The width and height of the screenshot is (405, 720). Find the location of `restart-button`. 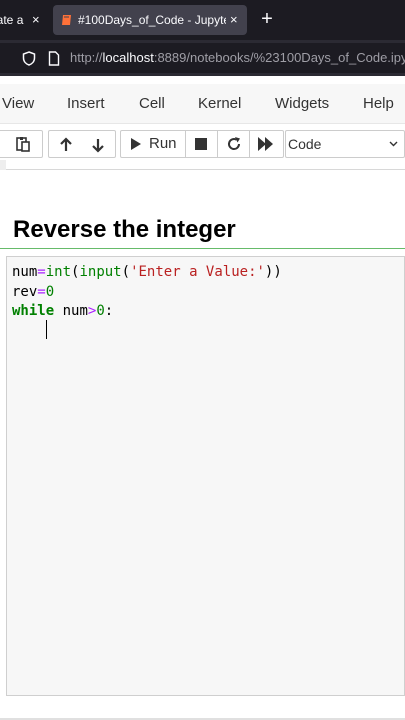

restart-button is located at coordinates (234, 144).